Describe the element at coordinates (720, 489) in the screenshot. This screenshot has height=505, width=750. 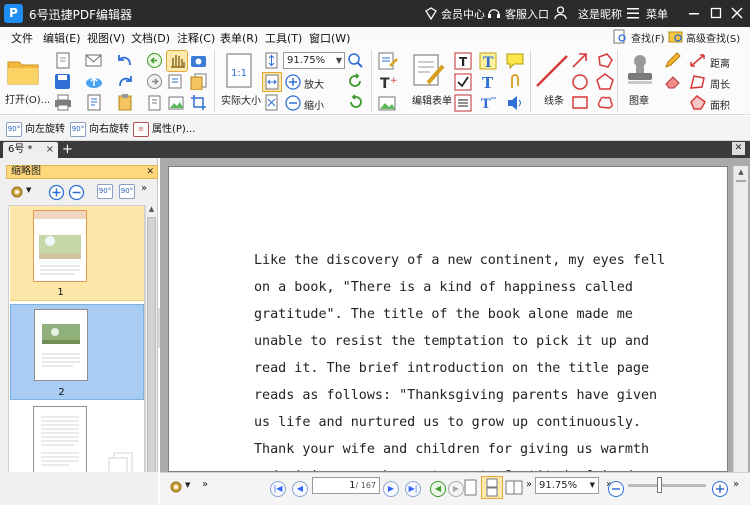
I see `status-zoom-in-button` at that location.